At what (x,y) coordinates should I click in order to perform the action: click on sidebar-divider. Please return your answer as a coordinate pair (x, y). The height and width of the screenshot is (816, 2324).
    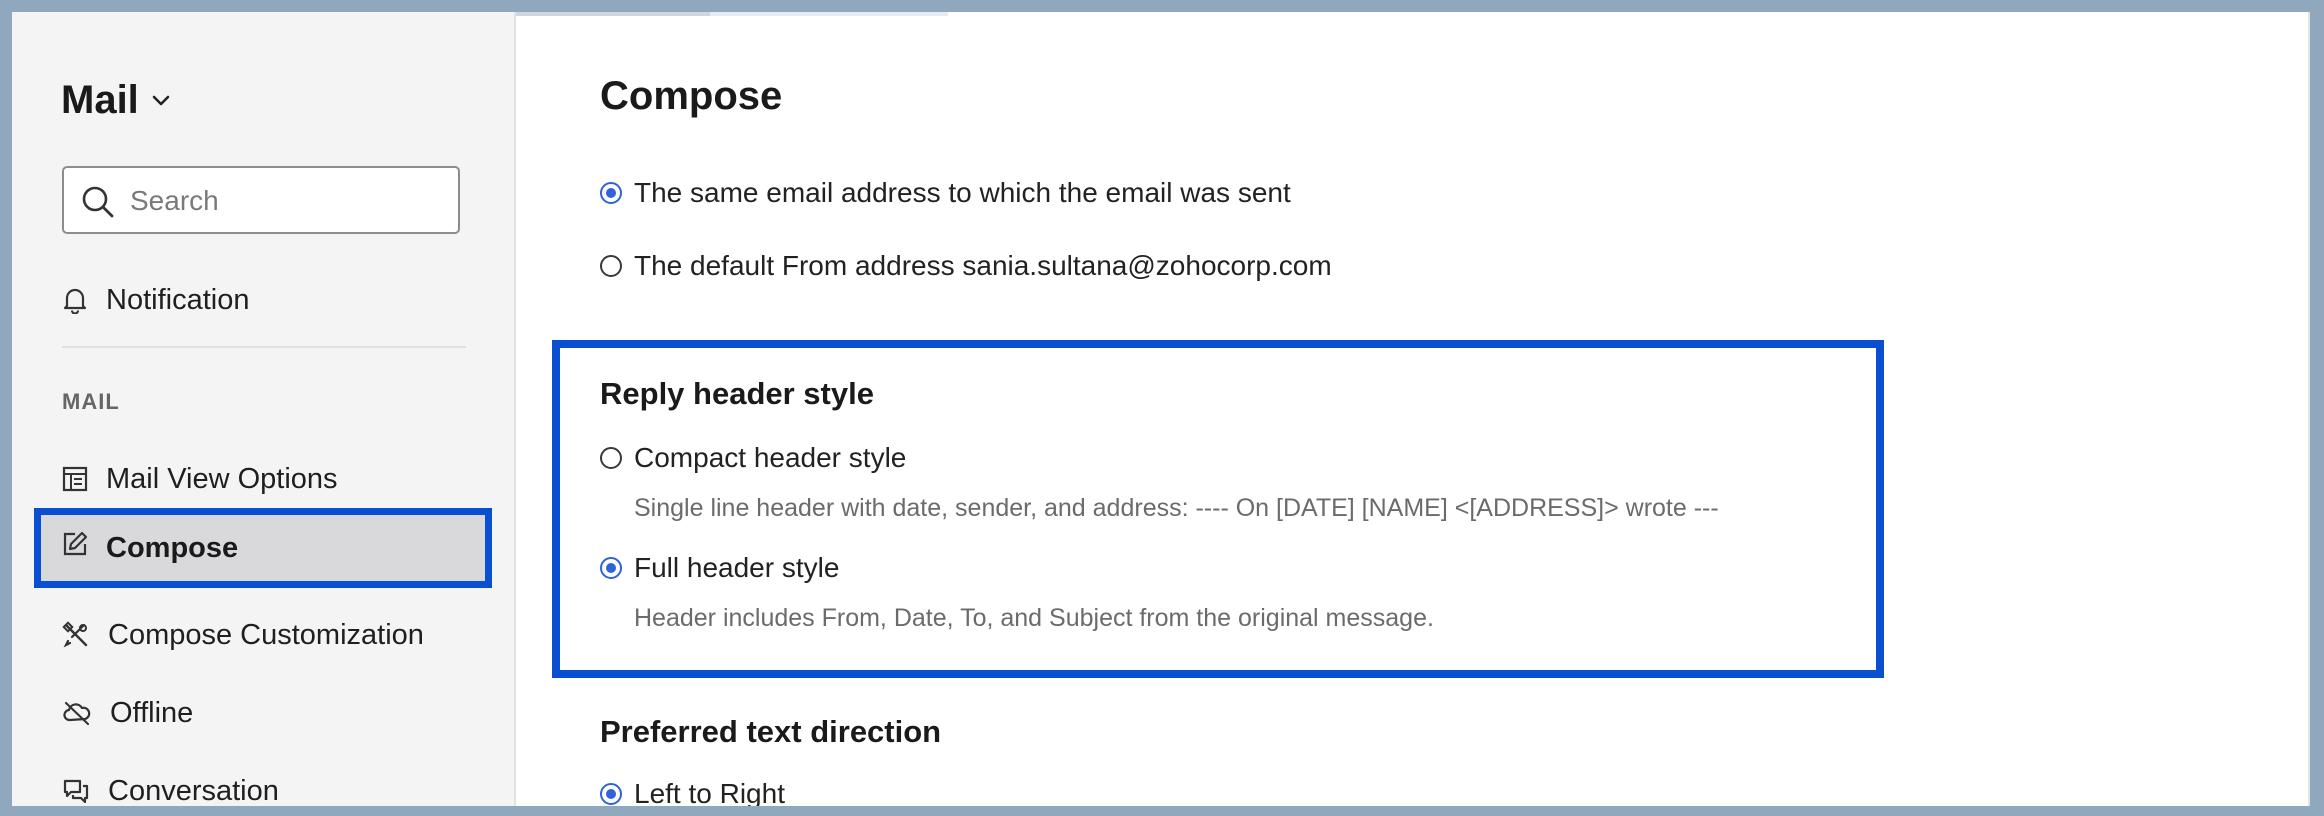
    Looking at the image, I should click on (264, 347).